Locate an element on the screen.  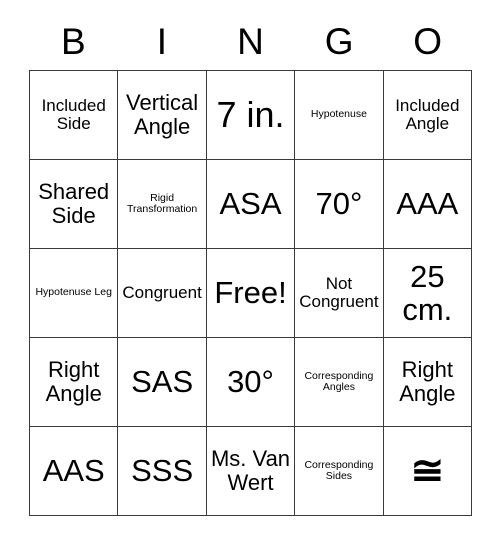
bingo-cell-label: Shared Side is located at coordinates (74, 203).